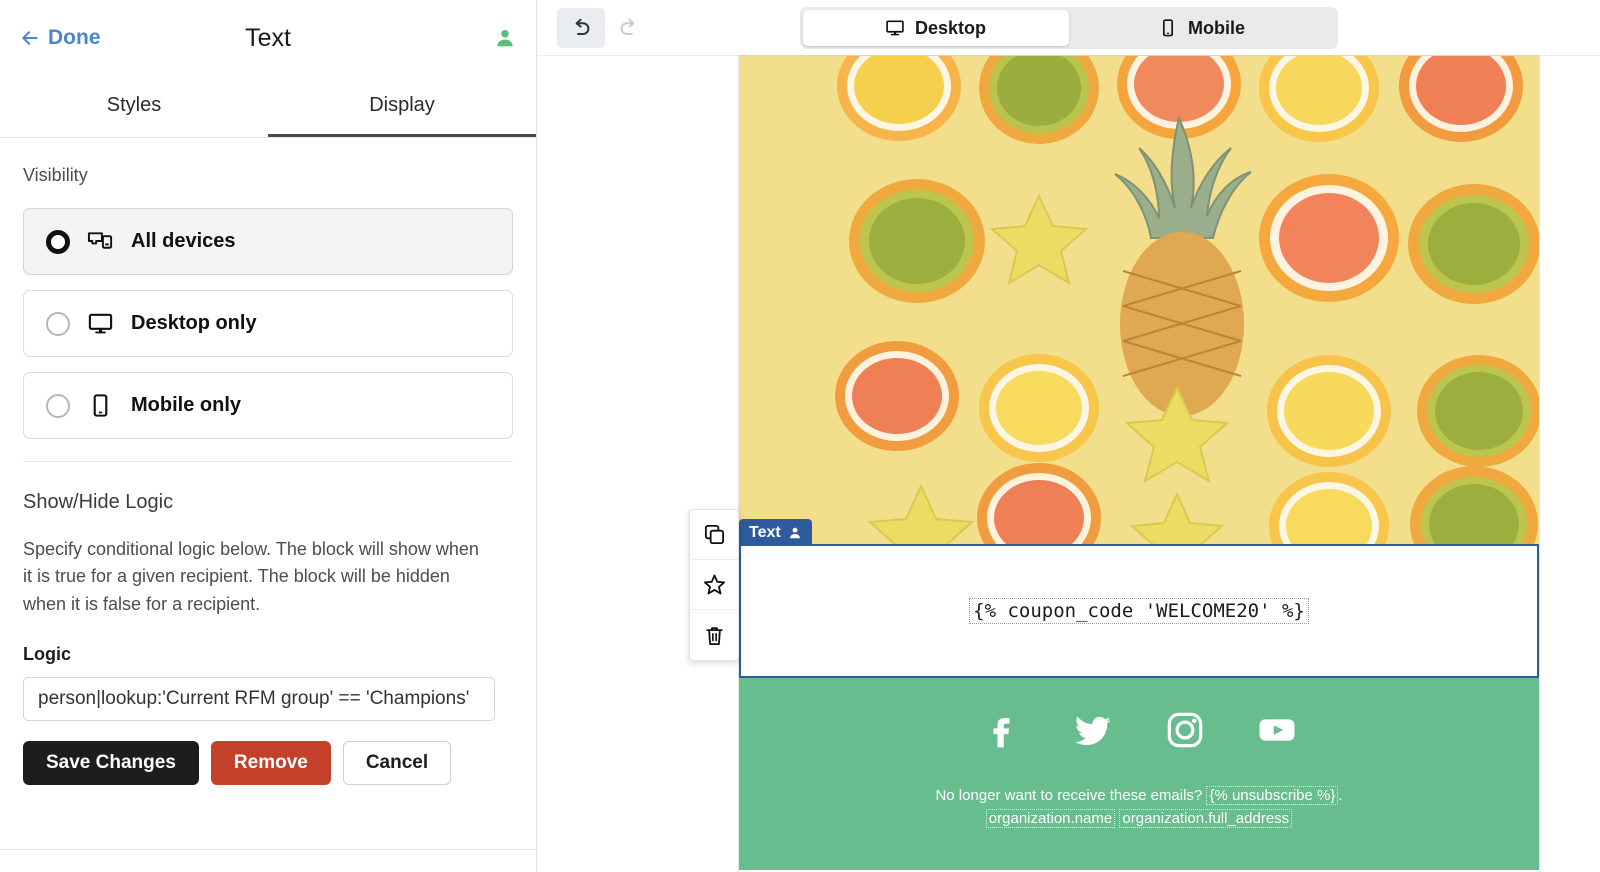 Image resolution: width=1600 pixels, height=872 pixels. I want to click on preview-mode-switch: Desktop Mobile, so click(1068, 28).